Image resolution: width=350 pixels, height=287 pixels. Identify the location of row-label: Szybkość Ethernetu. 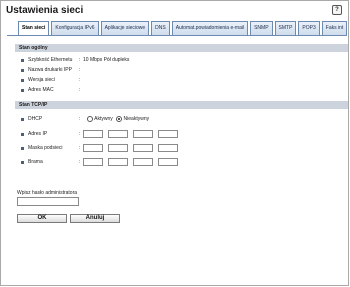
(50, 60).